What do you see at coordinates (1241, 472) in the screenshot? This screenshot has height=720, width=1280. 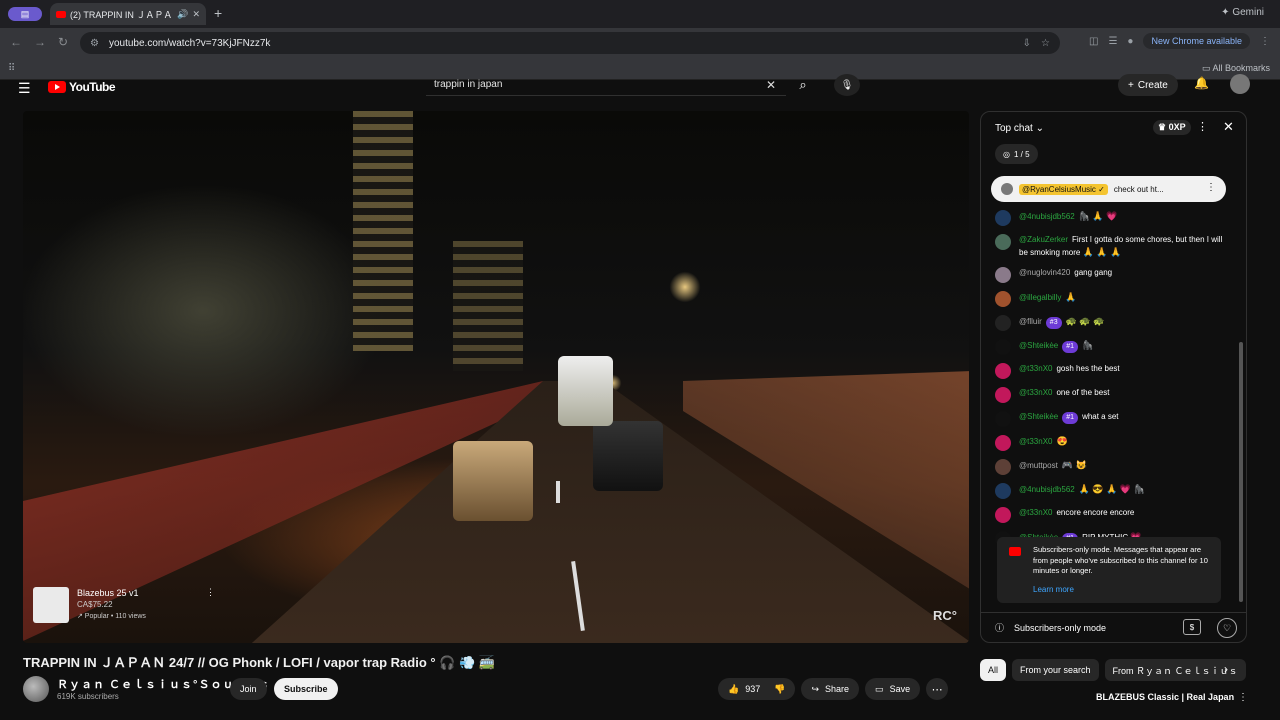 I see `chat-scrollbar` at bounding box center [1241, 472].